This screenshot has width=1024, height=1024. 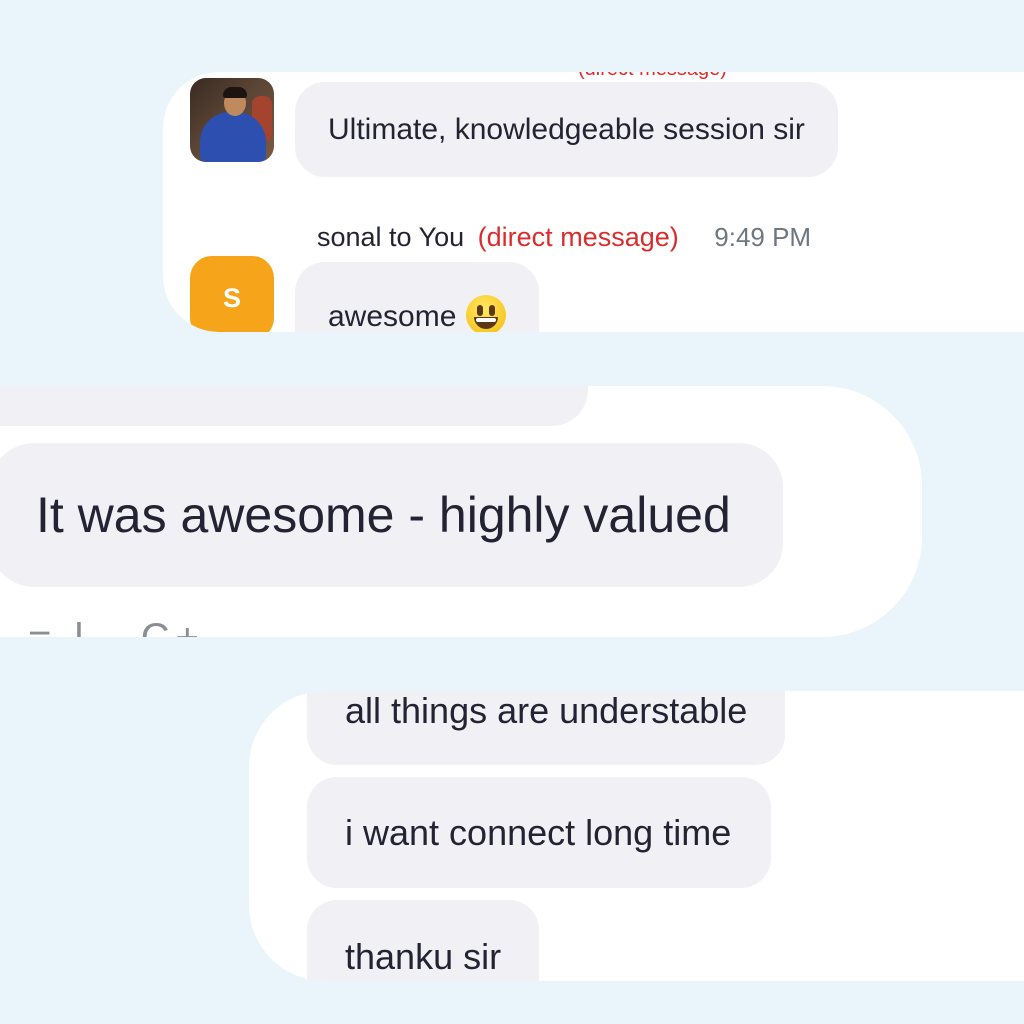 What do you see at coordinates (578, 237) in the screenshot?
I see `direct-message-tag: (direct message)` at bounding box center [578, 237].